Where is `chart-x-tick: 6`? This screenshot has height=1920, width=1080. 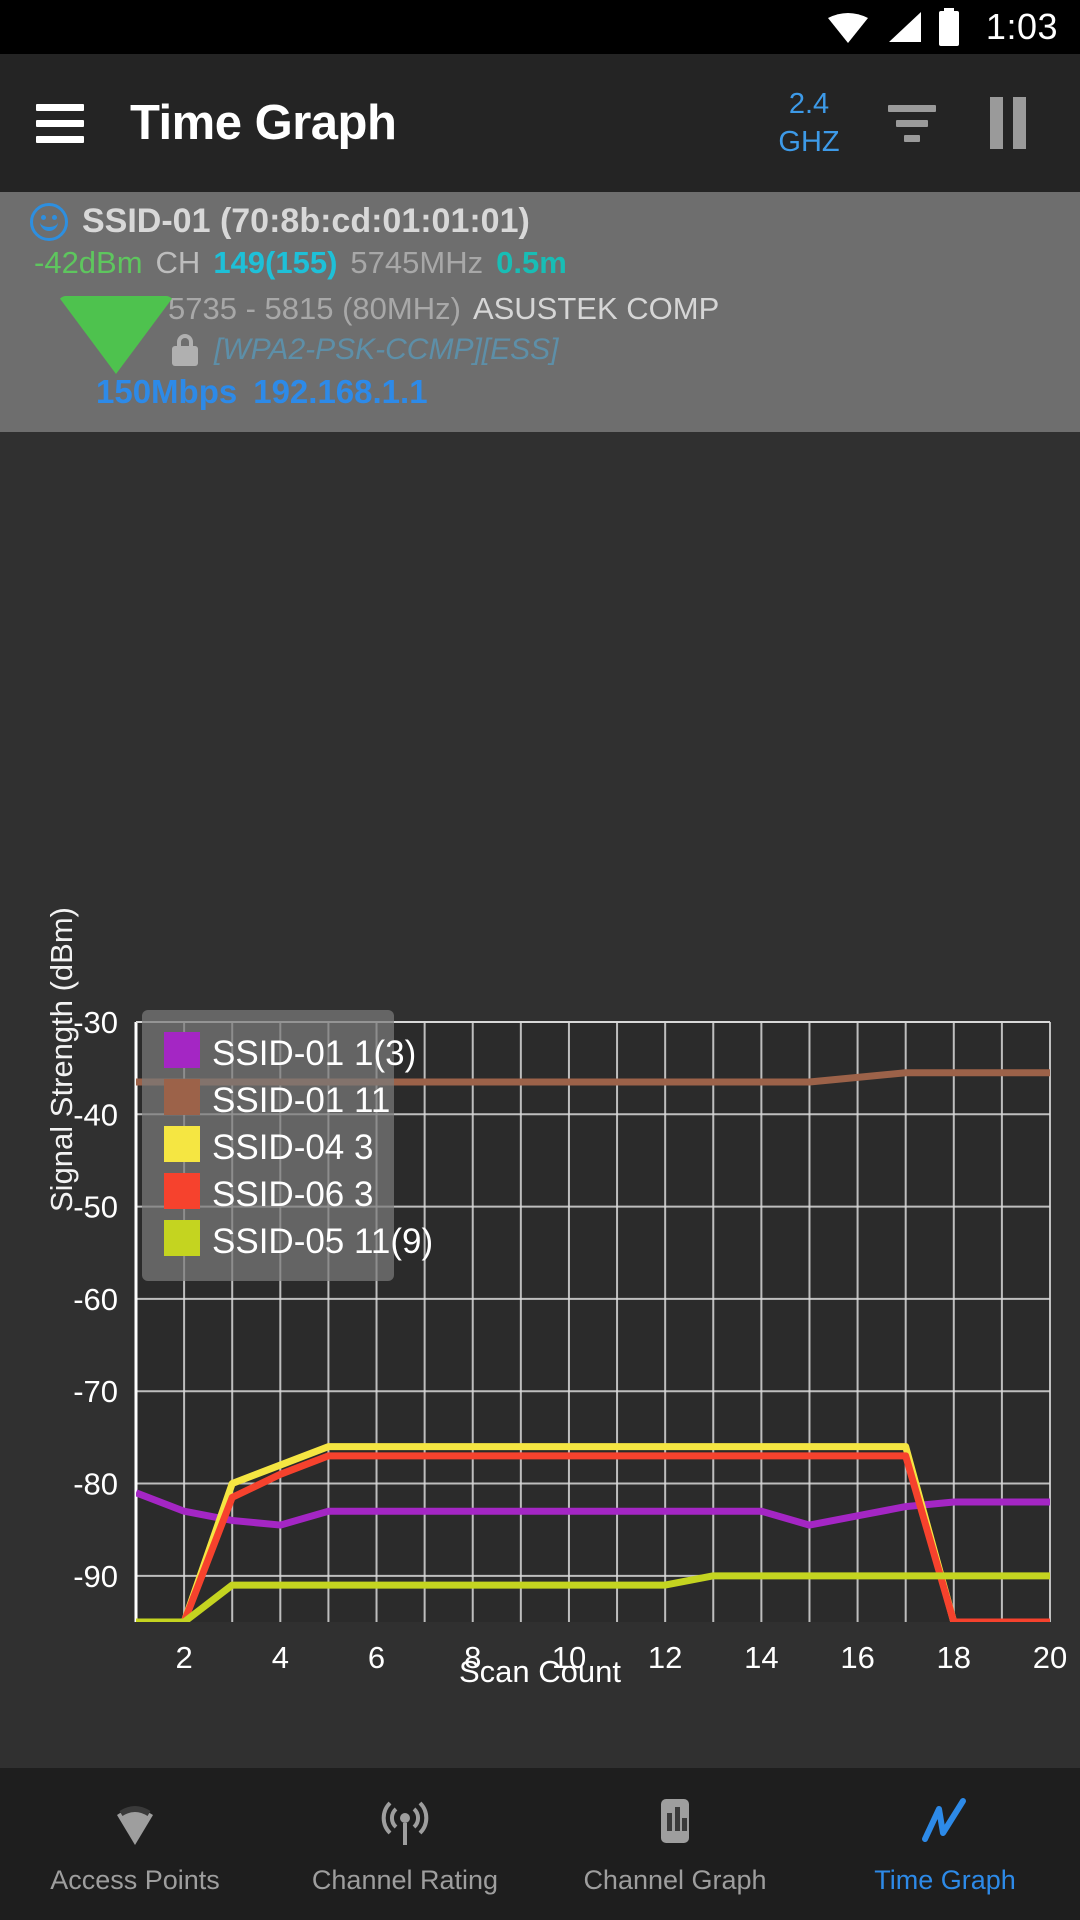
chart-x-tick: 6 is located at coordinates (376, 1657).